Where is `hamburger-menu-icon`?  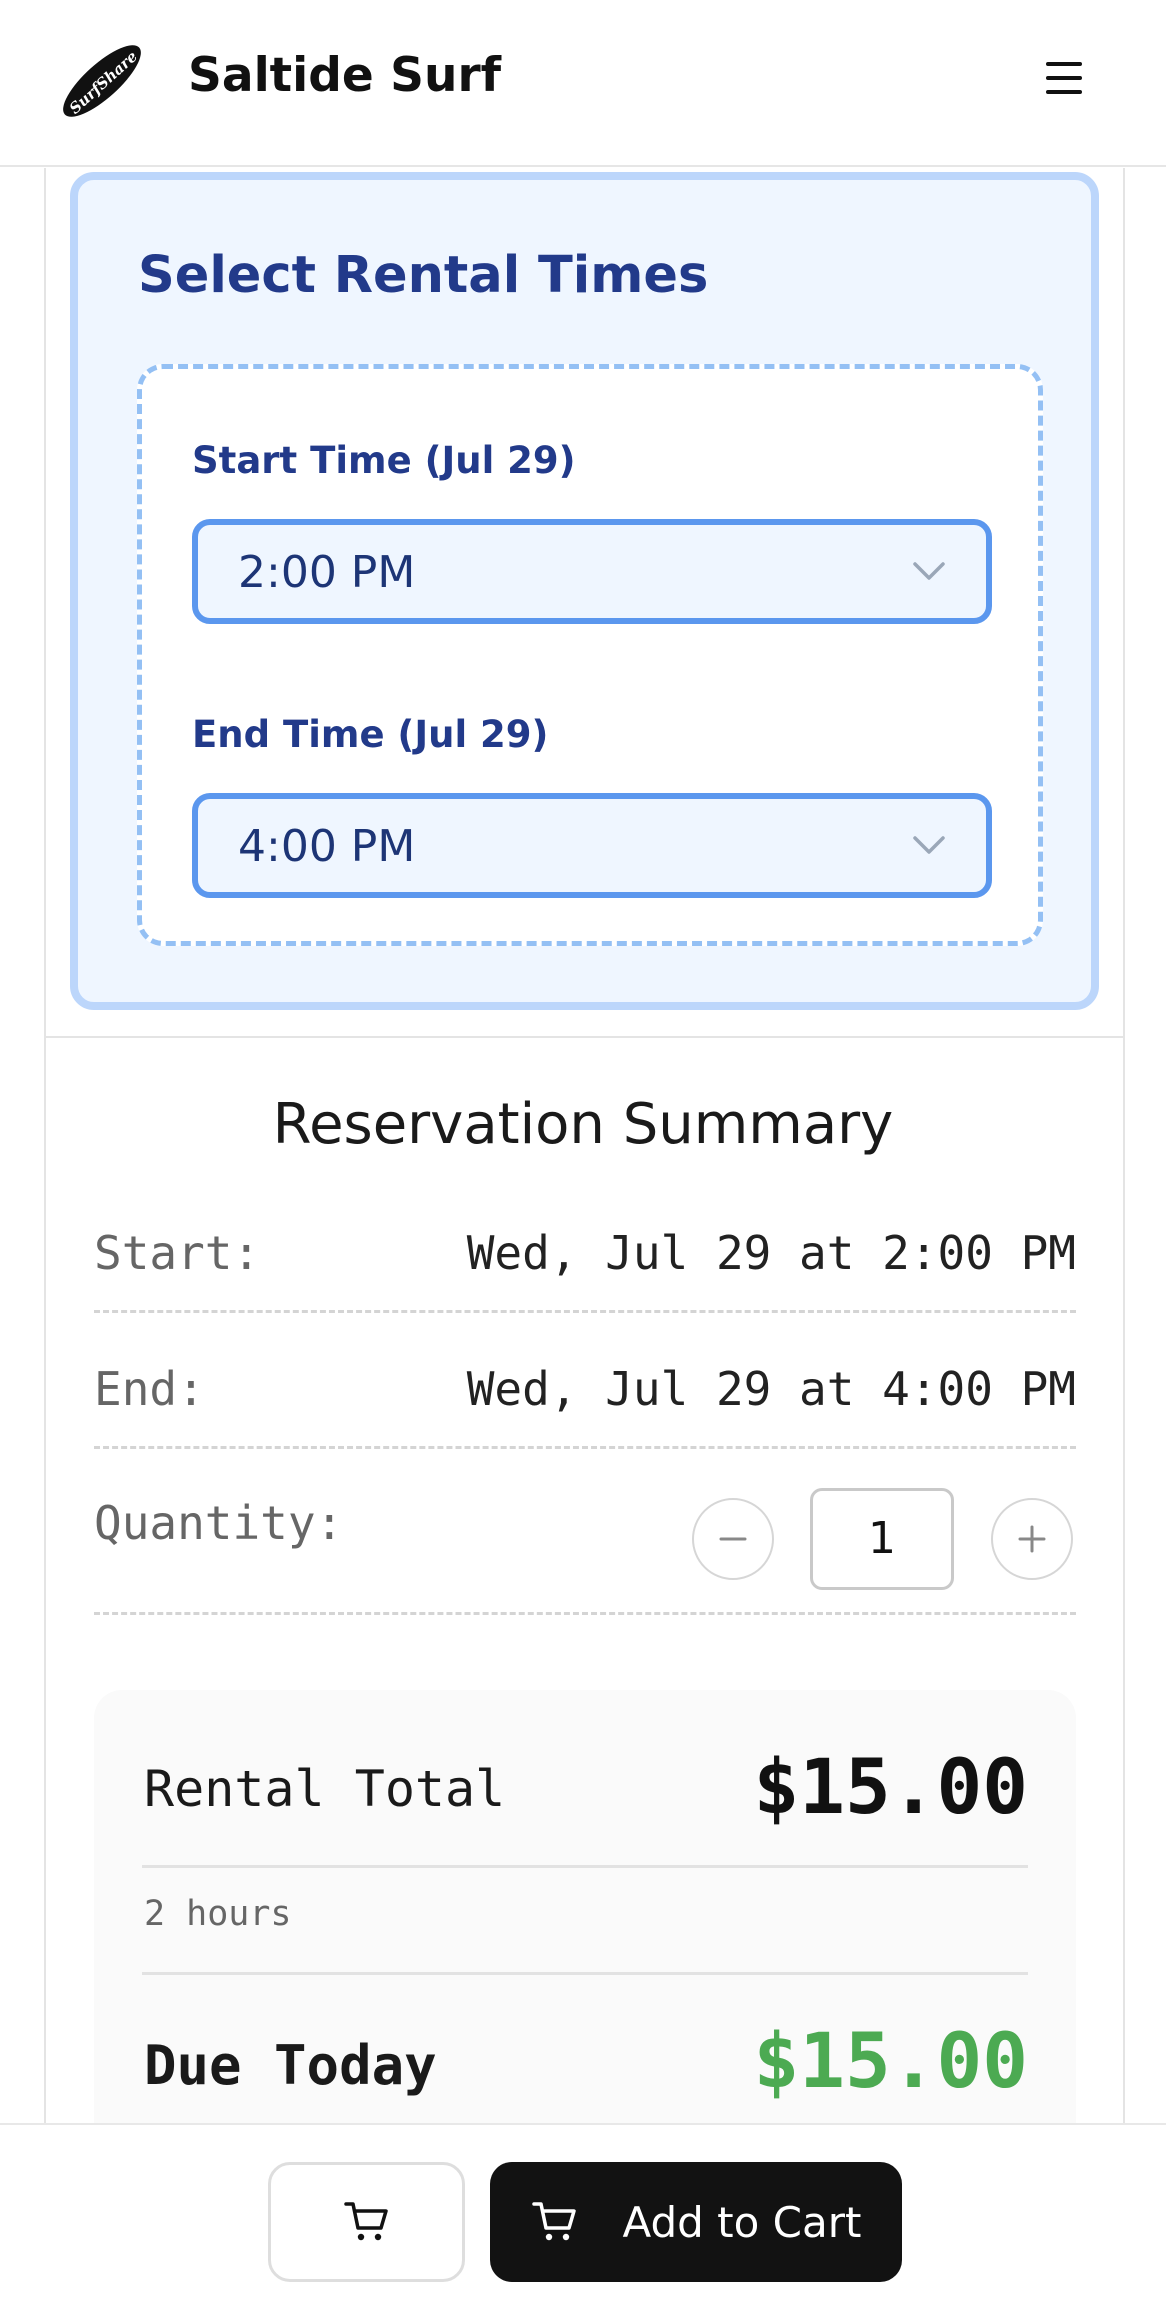 hamburger-menu-icon is located at coordinates (1065, 79).